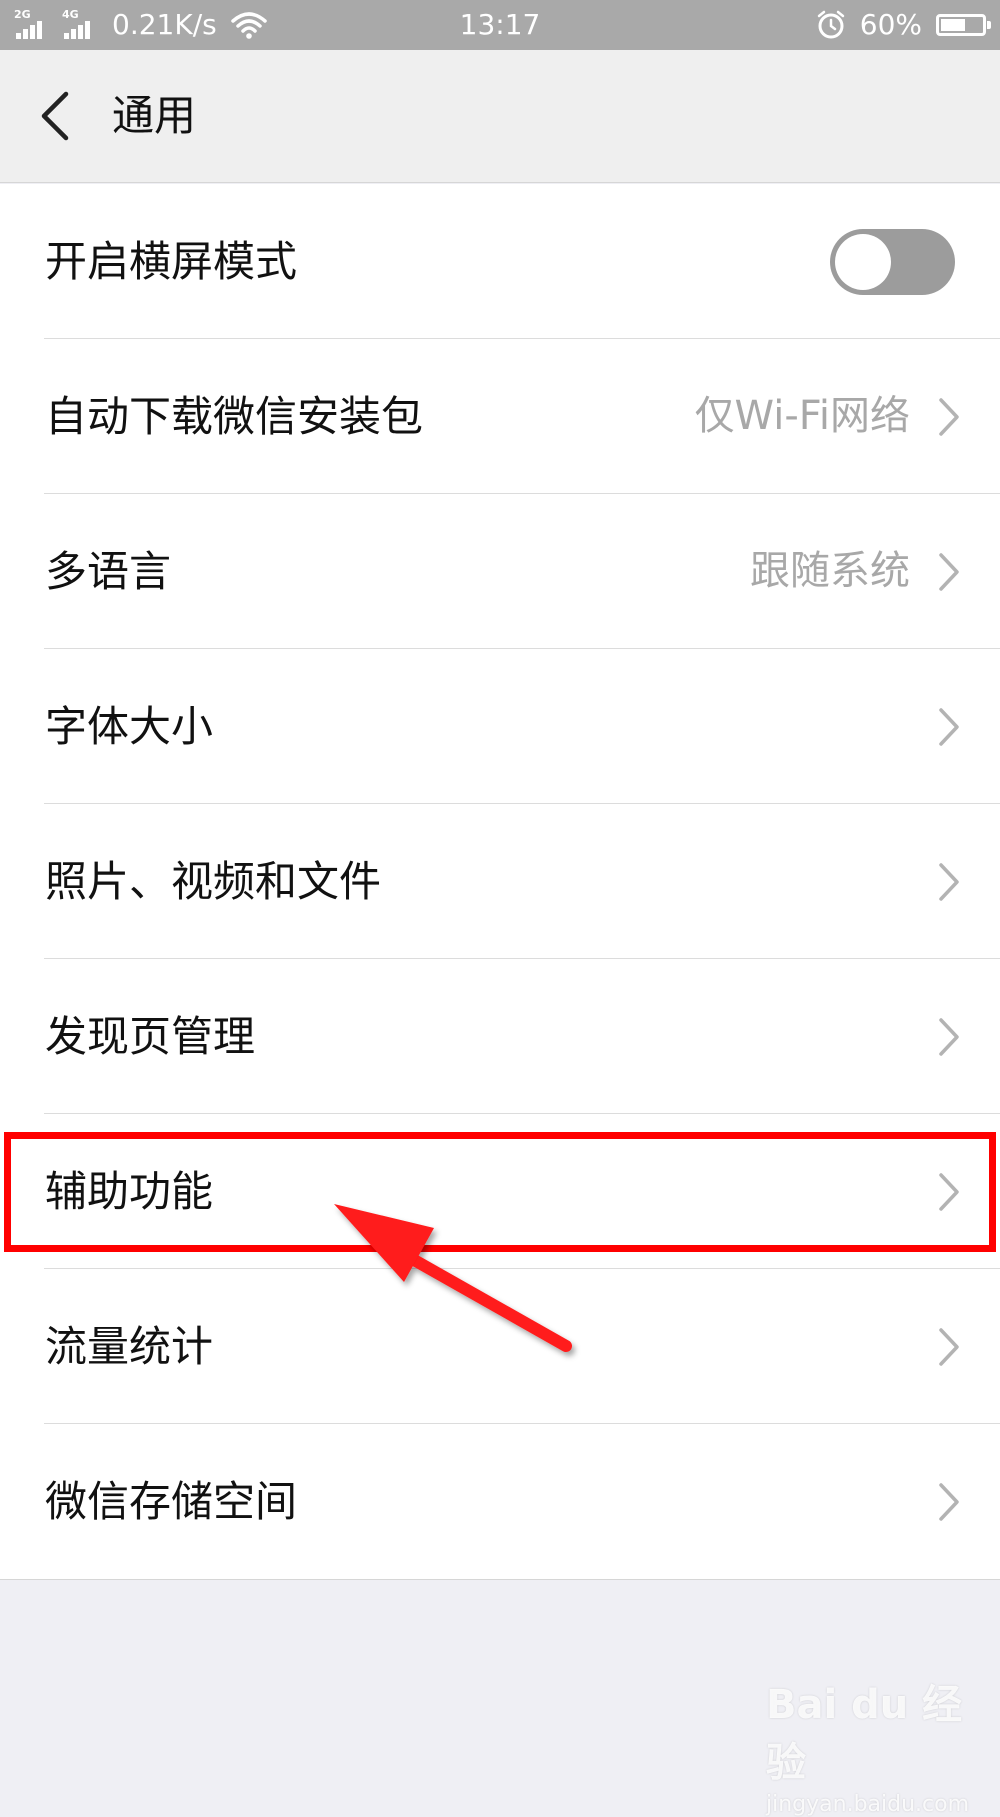 Image resolution: width=1000 pixels, height=1817 pixels. Describe the element at coordinates (453, 1278) in the screenshot. I see `annotation-arrow-icon` at that location.